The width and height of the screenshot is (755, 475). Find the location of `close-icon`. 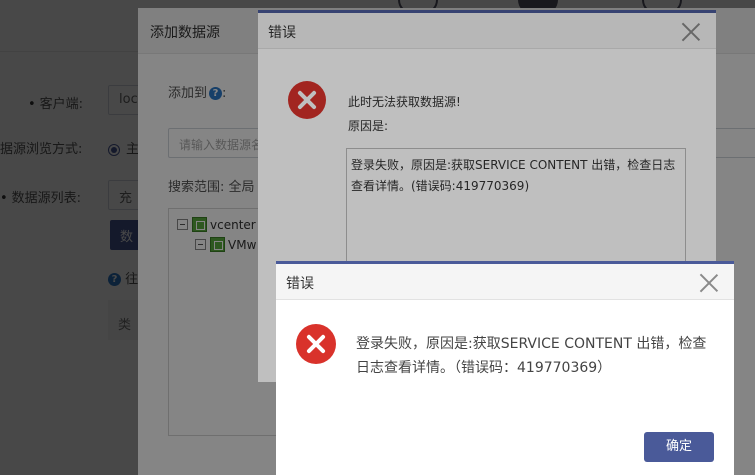

close-icon is located at coordinates (709, 282).